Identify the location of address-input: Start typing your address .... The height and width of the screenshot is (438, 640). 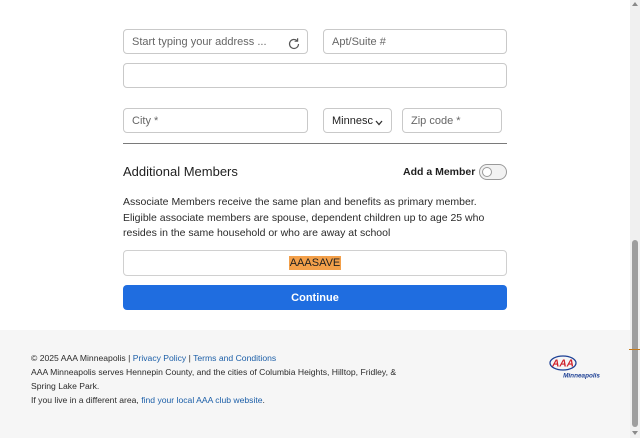
(215, 41).